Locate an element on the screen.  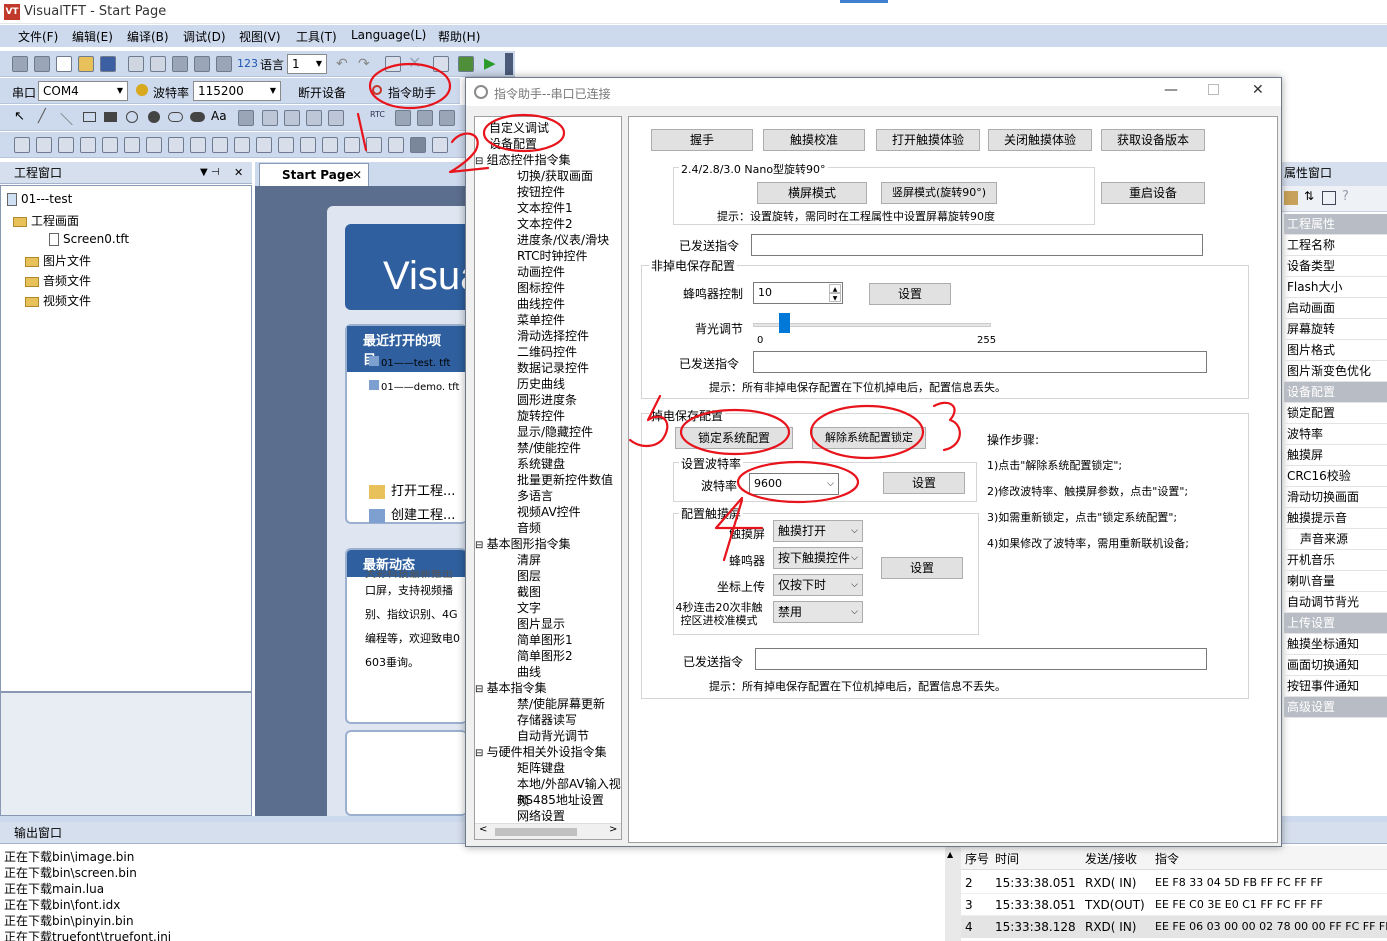
property-row: 启动画面 is located at coordinates (1335, 308).